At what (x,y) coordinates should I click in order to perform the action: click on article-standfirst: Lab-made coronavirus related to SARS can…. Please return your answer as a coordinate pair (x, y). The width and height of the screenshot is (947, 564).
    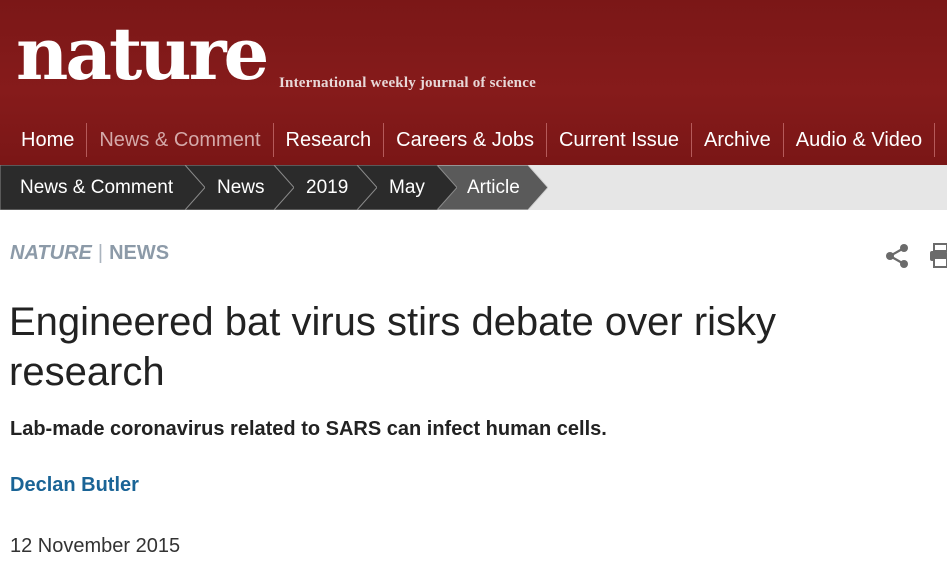
    Looking at the image, I should click on (308, 429).